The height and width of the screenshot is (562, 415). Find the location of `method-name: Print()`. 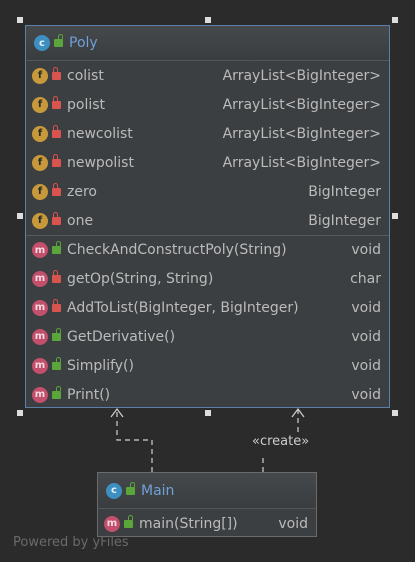

method-name: Print() is located at coordinates (89, 394).